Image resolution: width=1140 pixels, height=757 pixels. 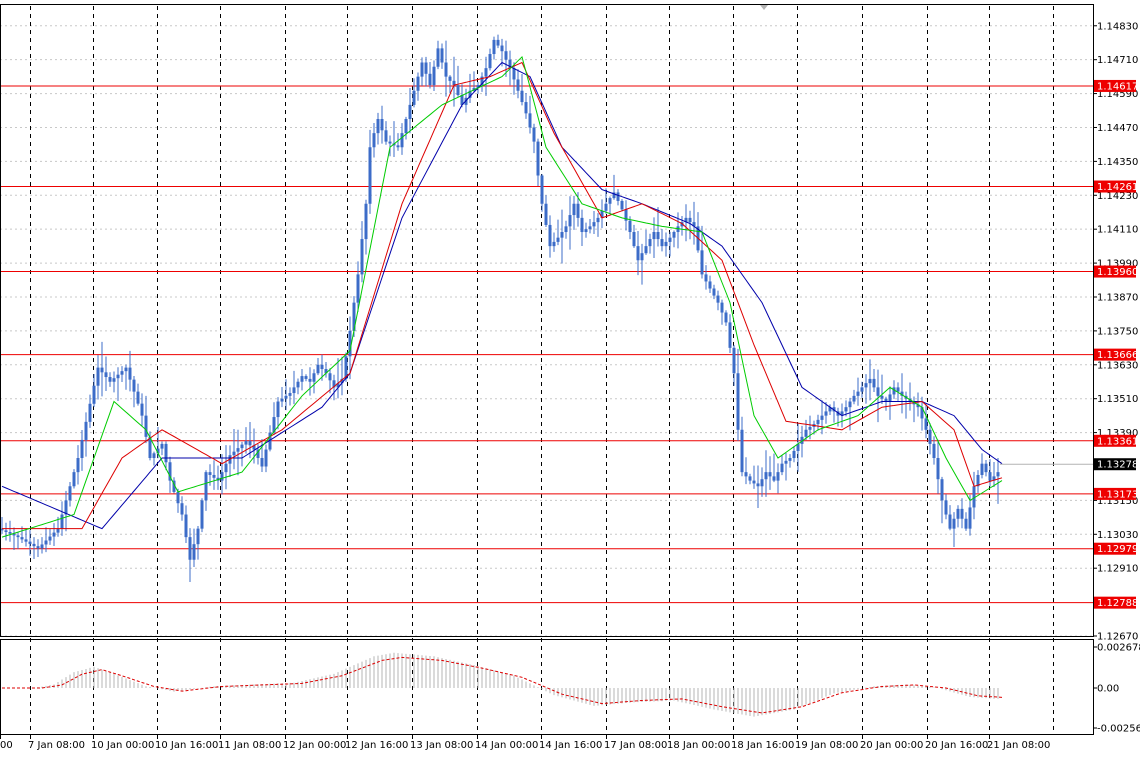 What do you see at coordinates (1117, 297) in the screenshot?
I see `price-tick-label: 1.13870` at bounding box center [1117, 297].